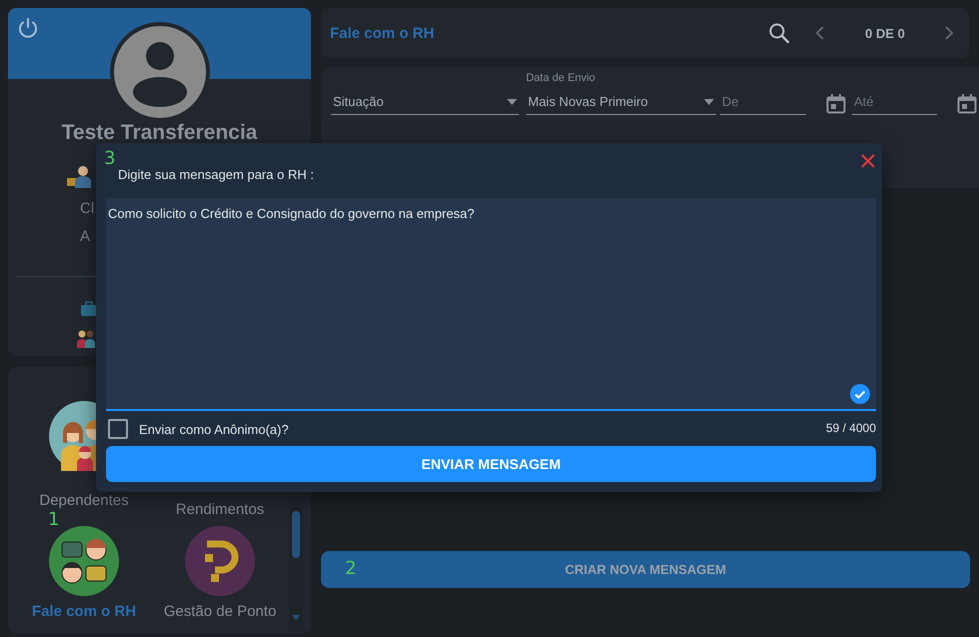 The height and width of the screenshot is (637, 979). What do you see at coordinates (894, 102) in the screenshot?
I see `date-to-field: Até` at bounding box center [894, 102].